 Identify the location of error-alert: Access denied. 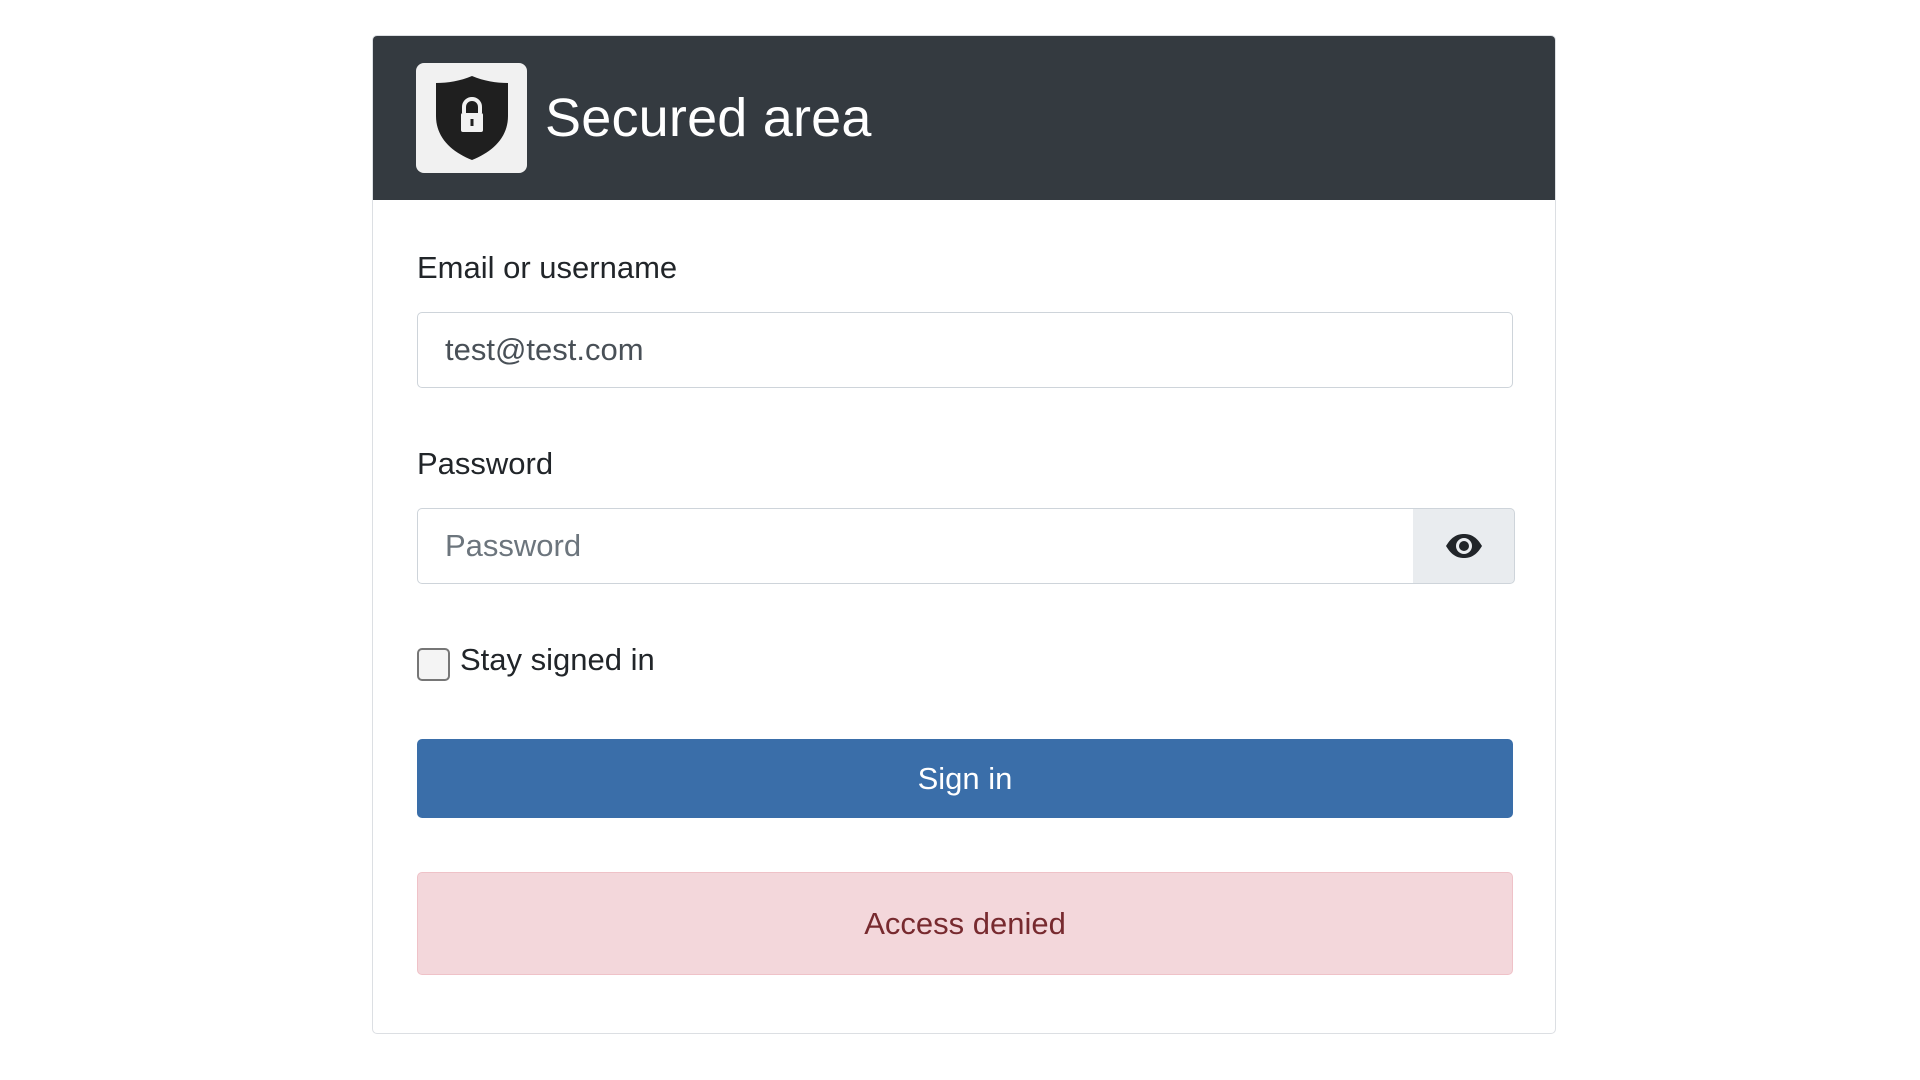
(965, 923).